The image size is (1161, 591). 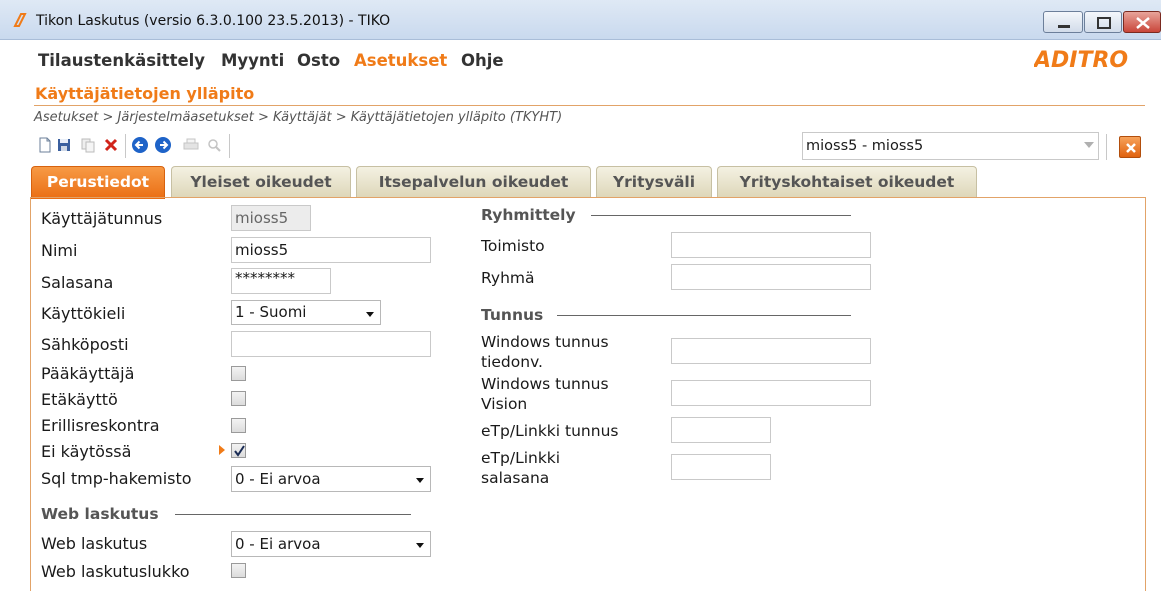 I want to click on user-selector: mioss5 - mioss5, so click(x=950, y=146).